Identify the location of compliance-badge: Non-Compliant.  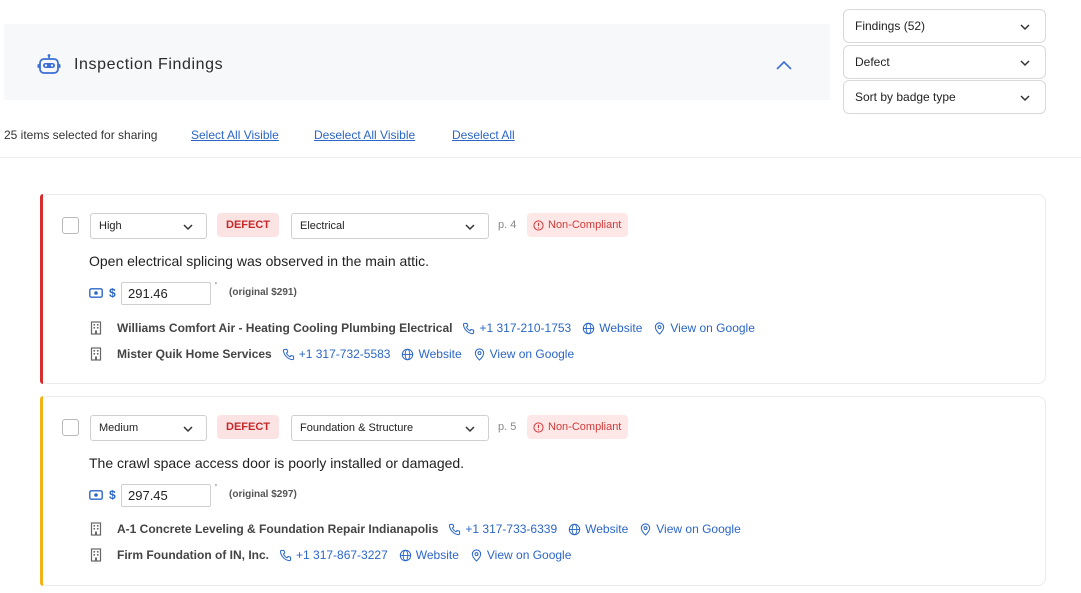
(578, 225).